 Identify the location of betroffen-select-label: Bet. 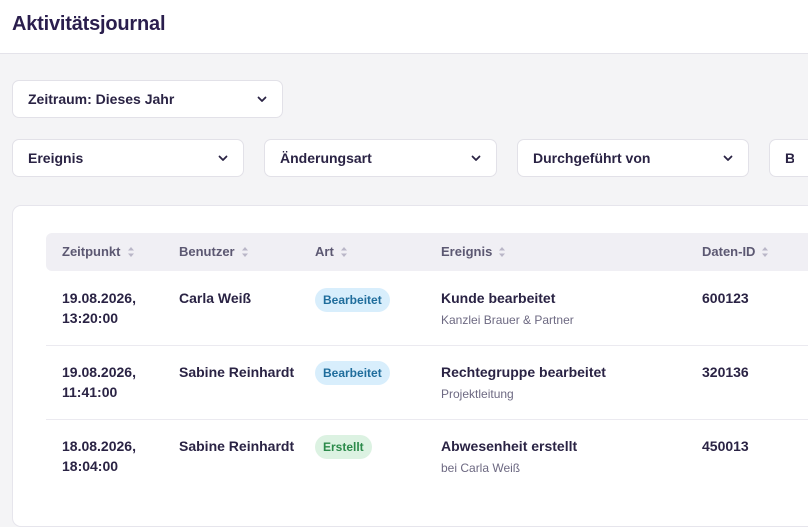
(789, 158).